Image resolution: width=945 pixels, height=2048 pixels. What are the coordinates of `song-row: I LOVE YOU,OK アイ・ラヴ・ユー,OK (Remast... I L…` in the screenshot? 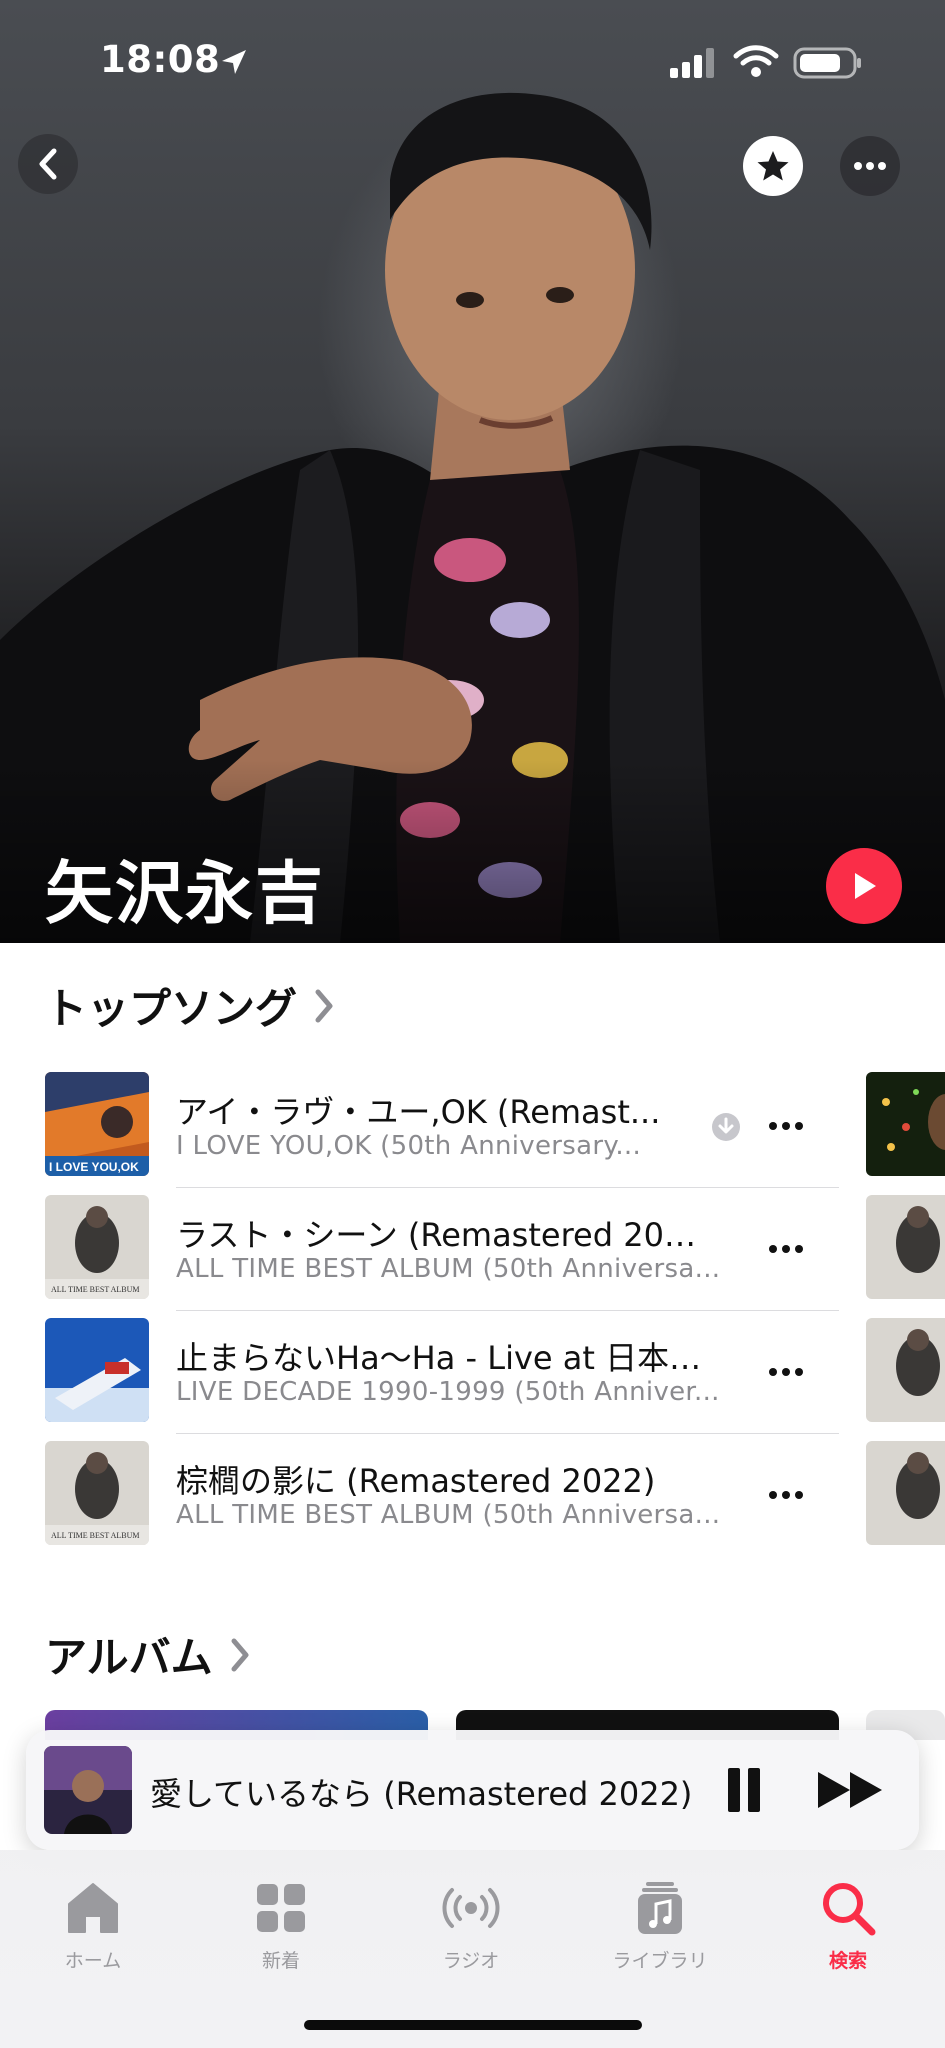 It's located at (472, 1126).